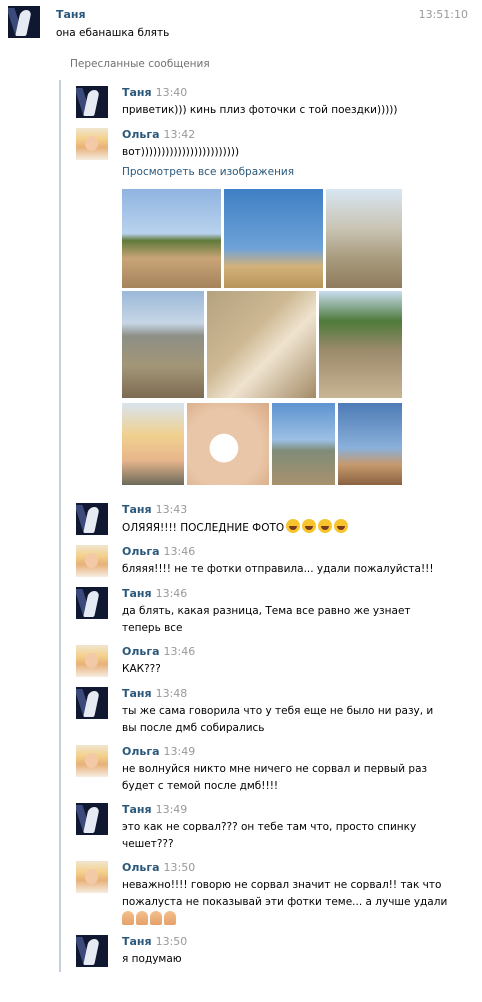 This screenshot has height=1002, width=482. Describe the element at coordinates (443, 14) in the screenshot. I see `message-time: 13:51:10` at that location.